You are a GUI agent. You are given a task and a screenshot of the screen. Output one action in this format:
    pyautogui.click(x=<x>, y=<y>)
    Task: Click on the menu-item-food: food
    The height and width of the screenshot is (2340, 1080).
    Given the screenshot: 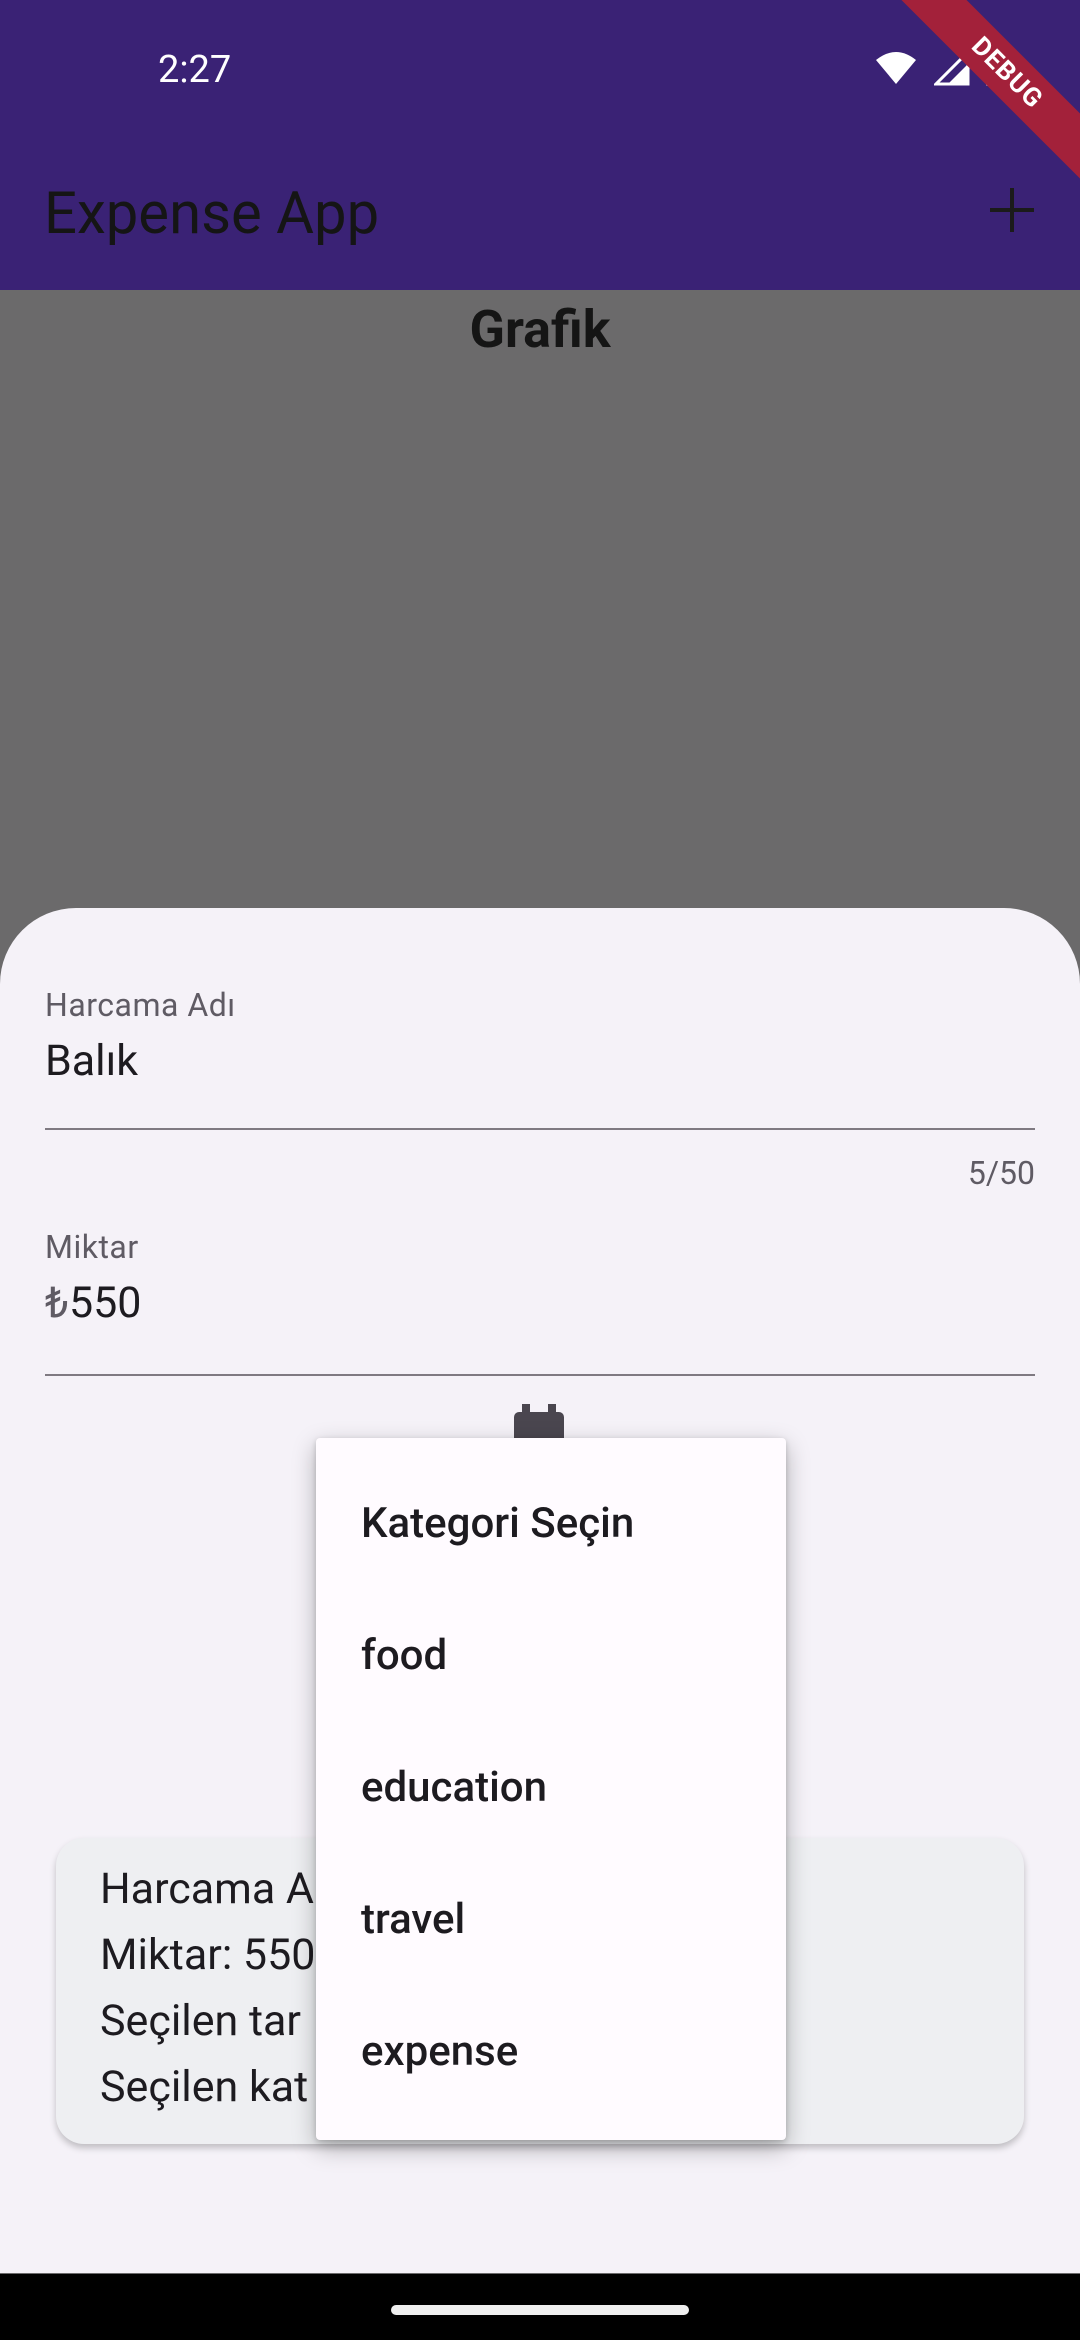 What is the action you would take?
    pyautogui.click(x=551, y=1656)
    